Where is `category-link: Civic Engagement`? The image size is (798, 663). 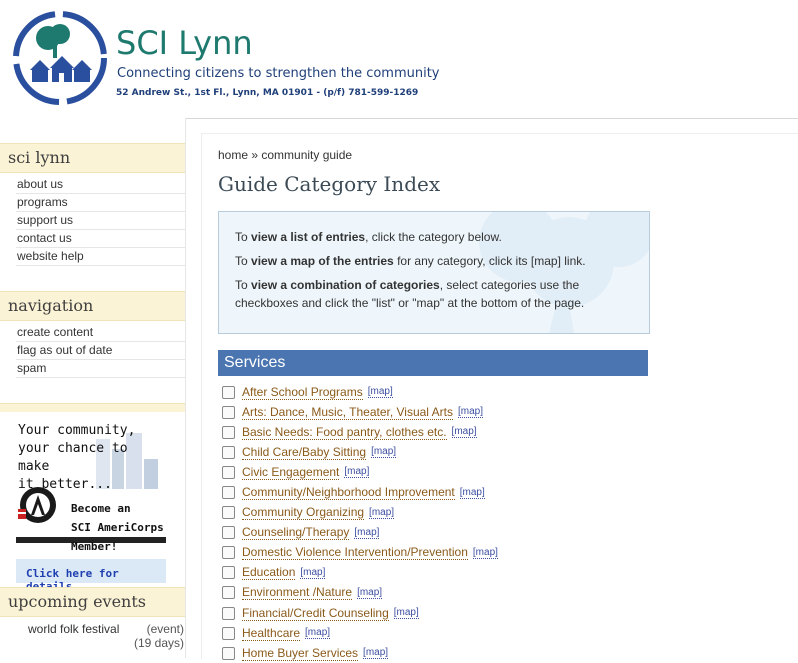
category-link: Civic Engagement is located at coordinates (291, 472).